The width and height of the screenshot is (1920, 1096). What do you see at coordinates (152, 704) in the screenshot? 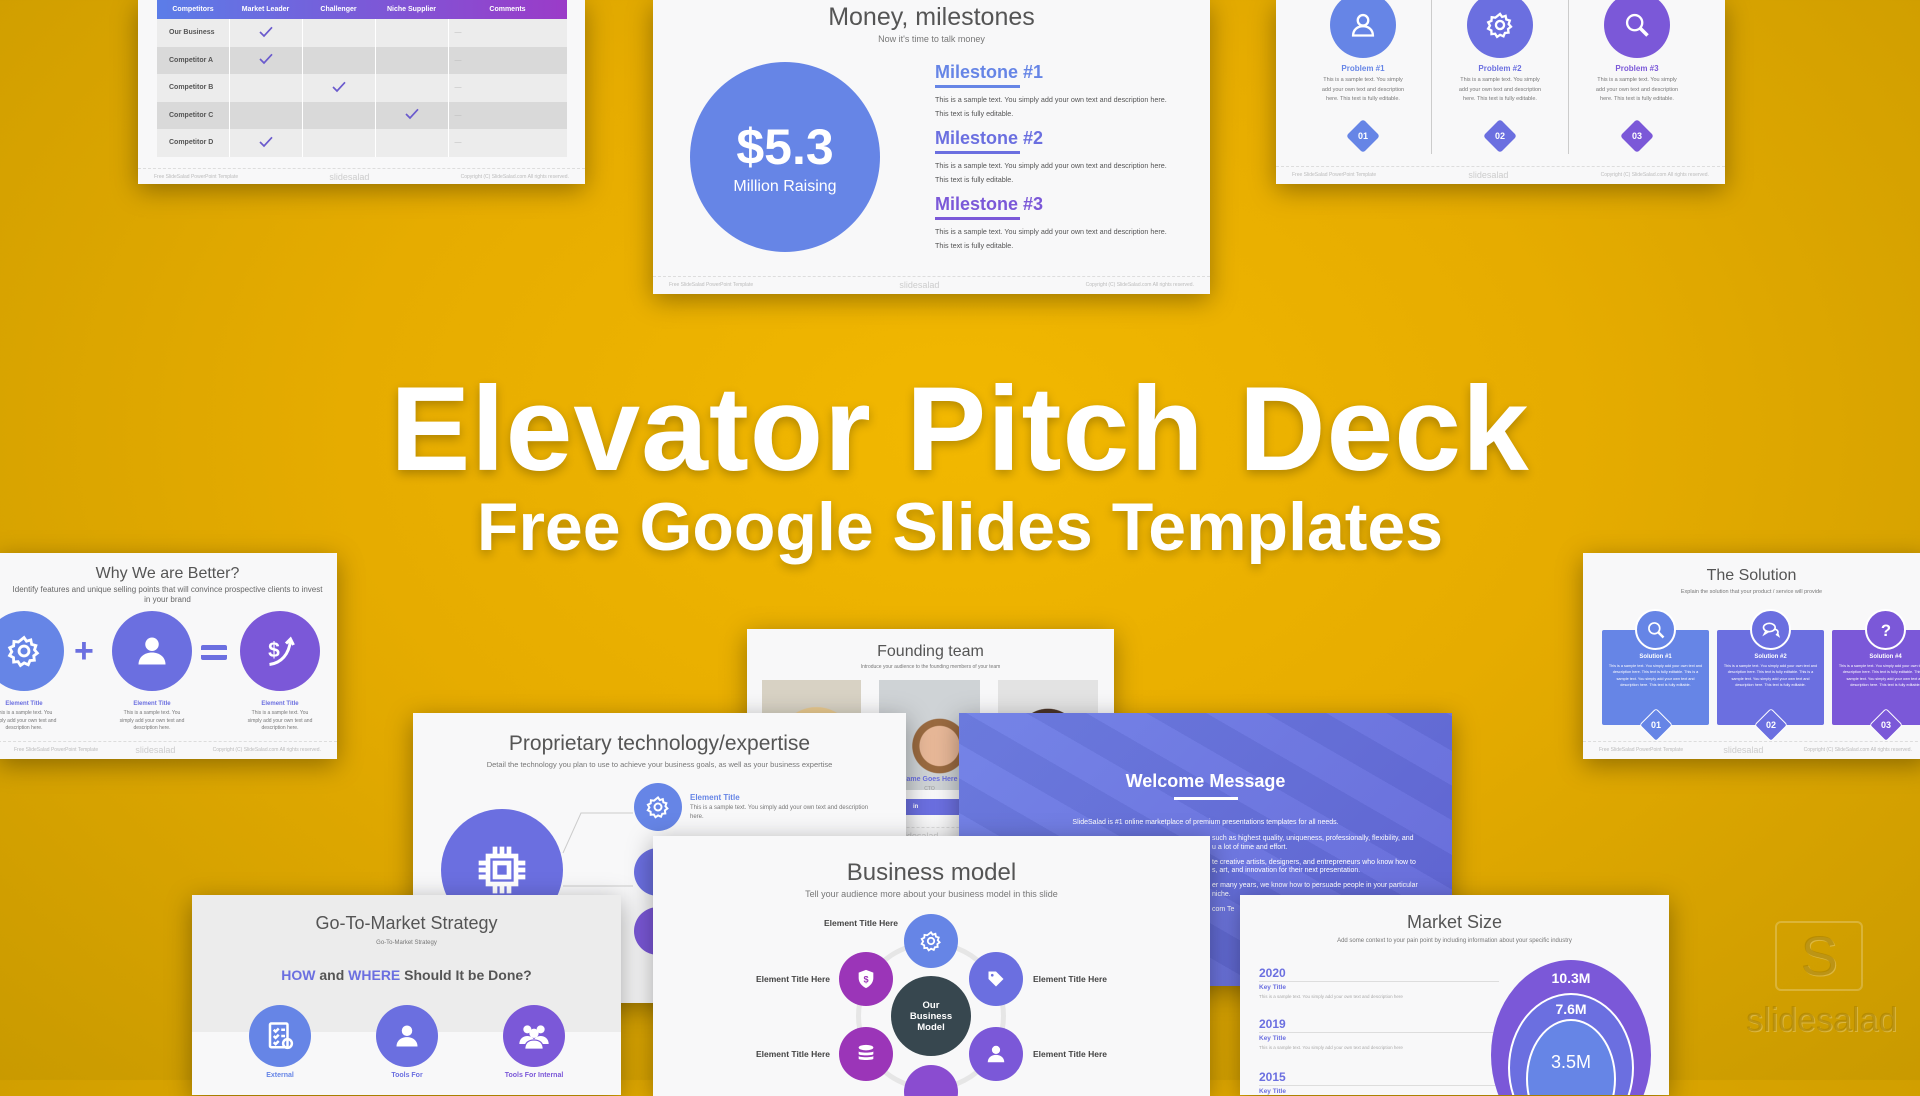
I see `why-item-title: Element Title` at bounding box center [152, 704].